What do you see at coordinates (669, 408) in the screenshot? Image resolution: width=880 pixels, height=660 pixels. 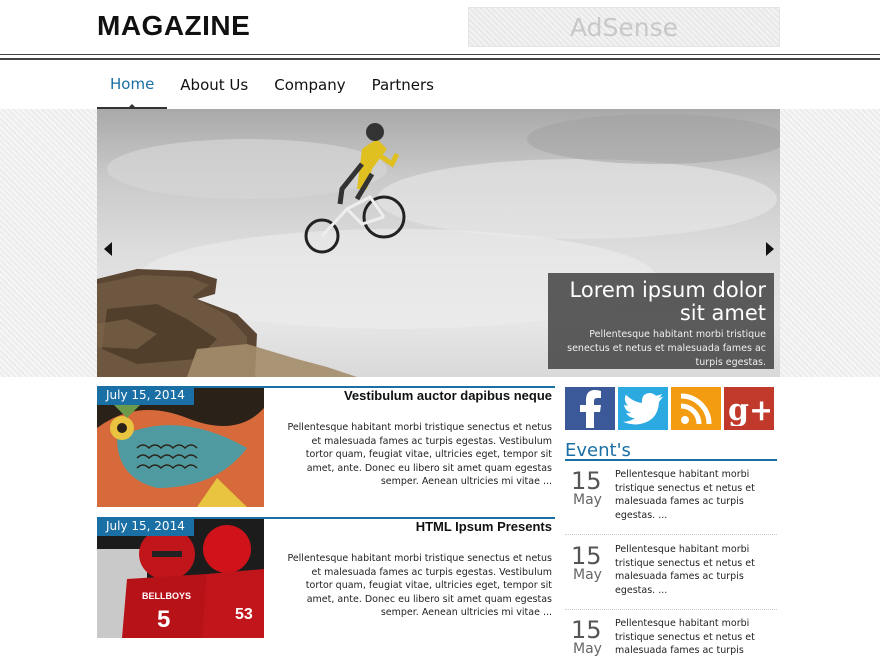 I see `social-links: g+` at bounding box center [669, 408].